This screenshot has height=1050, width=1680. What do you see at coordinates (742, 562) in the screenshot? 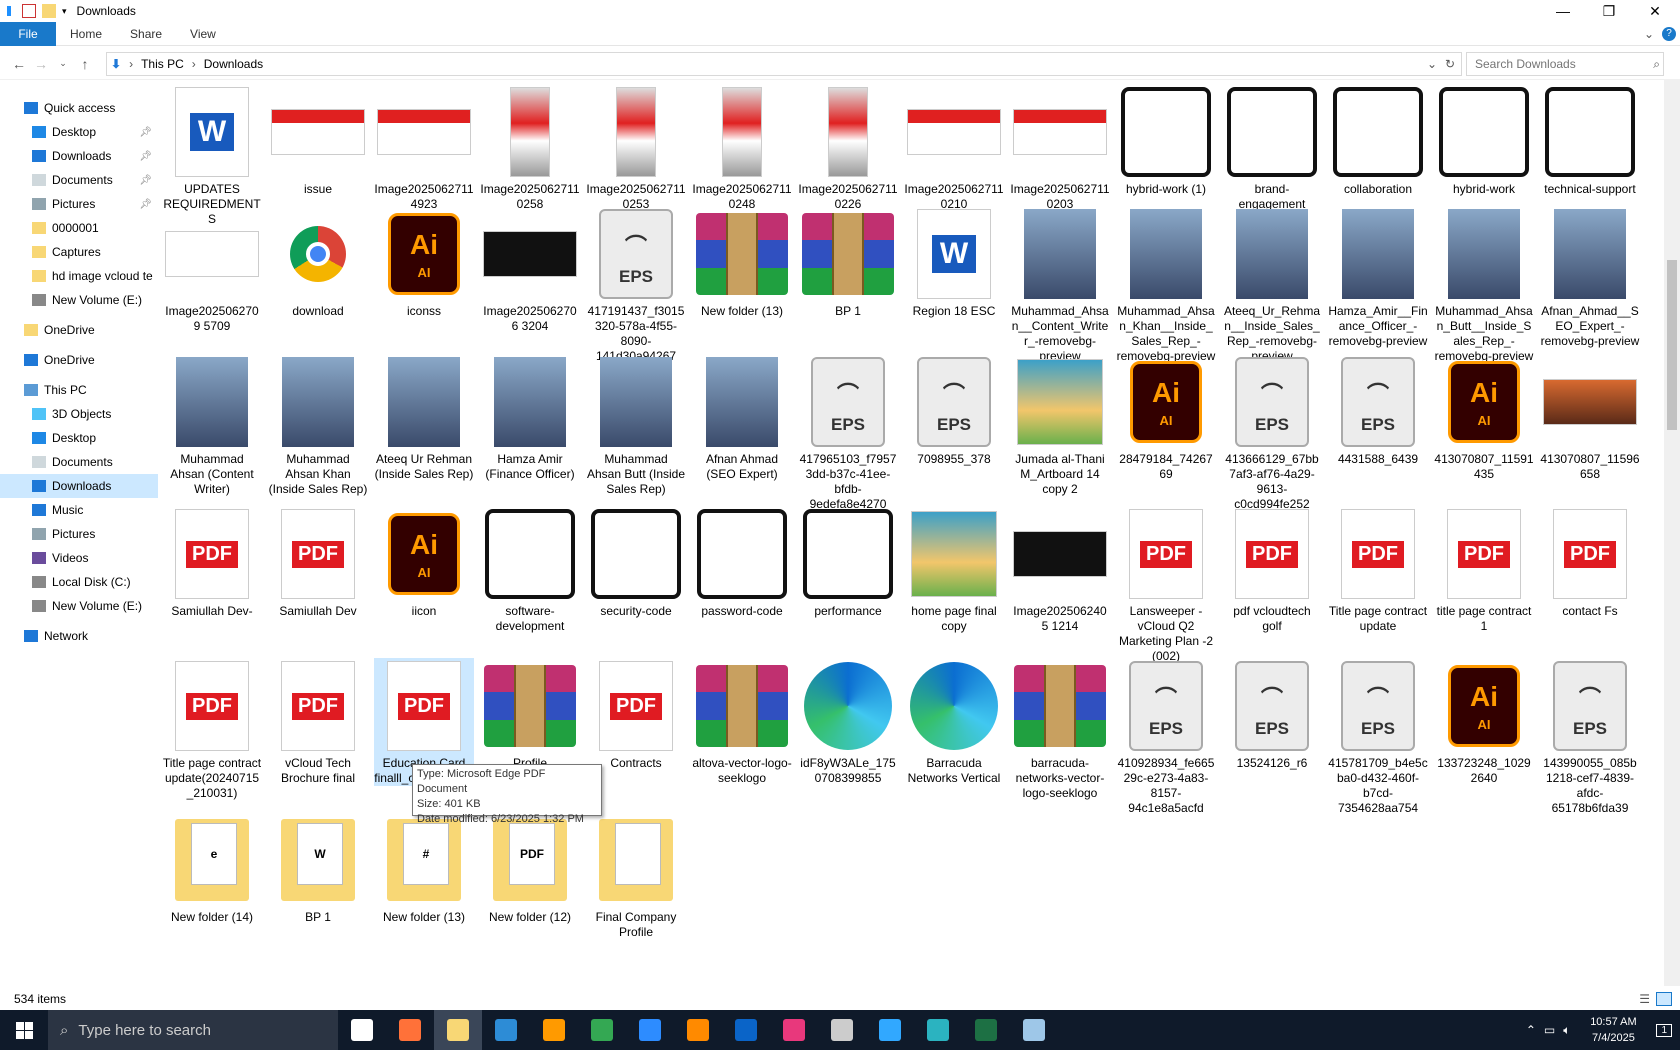
I see `file-item: password-code` at bounding box center [742, 562].